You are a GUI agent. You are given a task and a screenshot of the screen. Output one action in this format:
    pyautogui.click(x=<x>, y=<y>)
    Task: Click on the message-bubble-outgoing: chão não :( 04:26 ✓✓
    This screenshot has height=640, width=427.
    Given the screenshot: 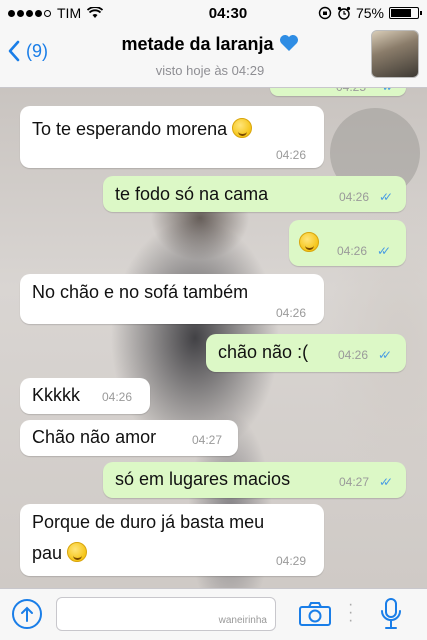 What is the action you would take?
    pyautogui.click(x=306, y=353)
    